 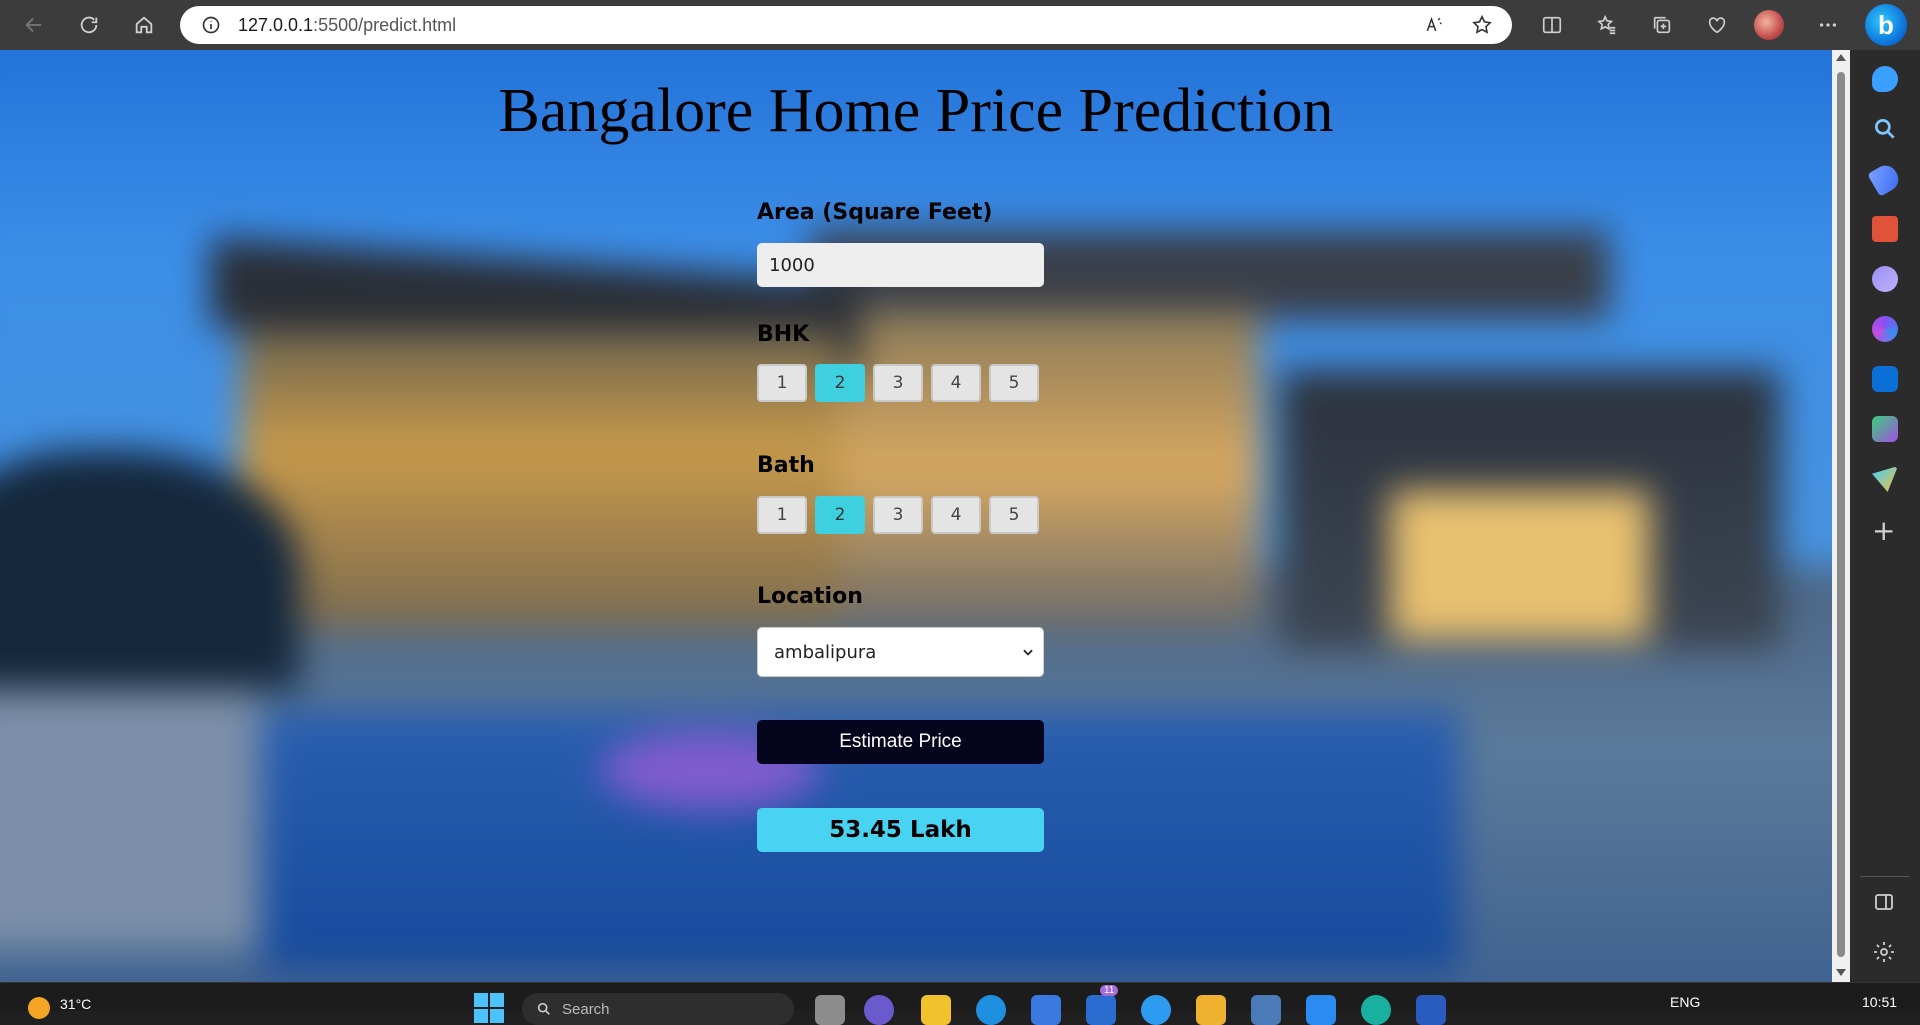 What do you see at coordinates (786, 465) in the screenshot?
I see `bath-label: Bath` at bounding box center [786, 465].